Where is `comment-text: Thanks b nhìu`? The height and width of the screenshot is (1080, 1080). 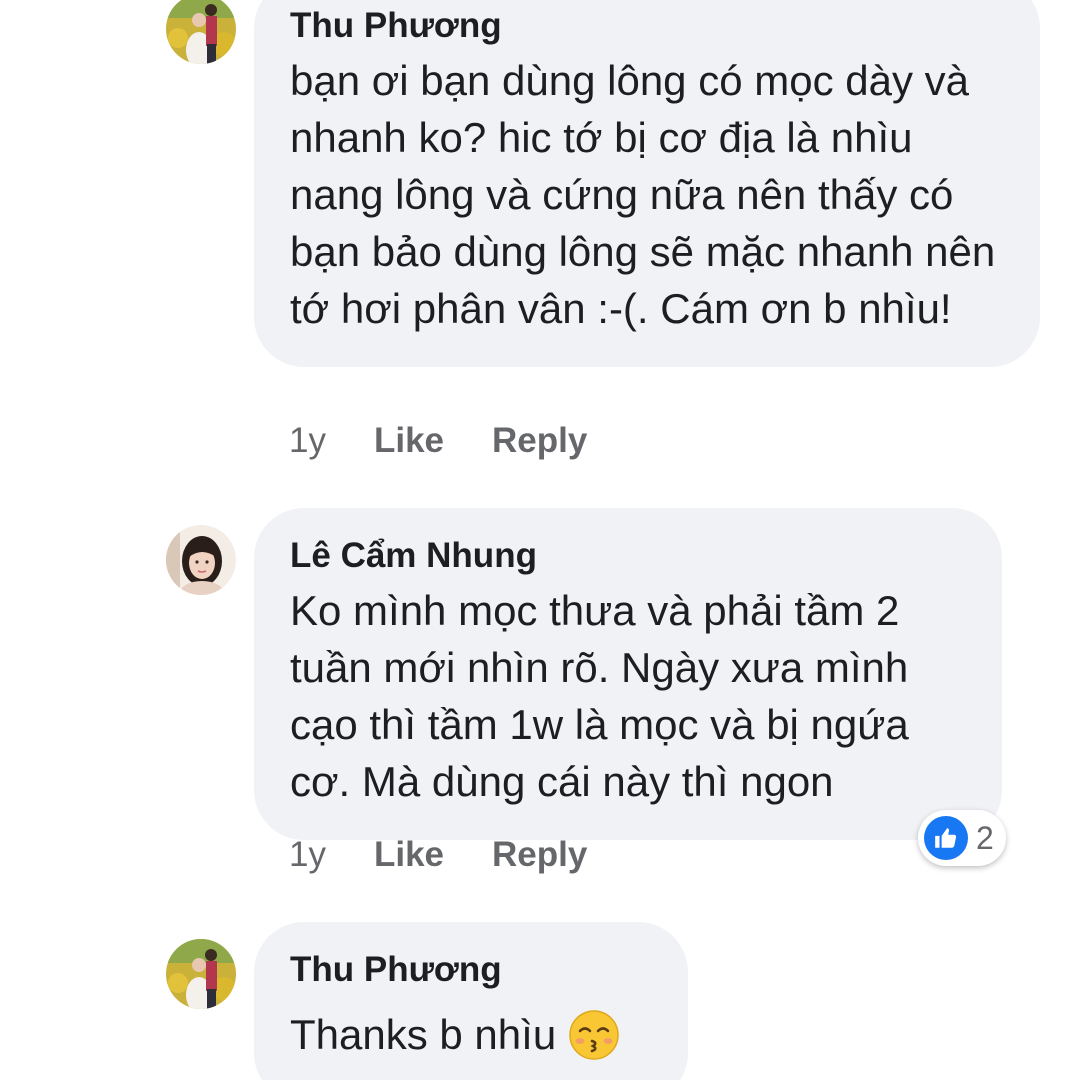 comment-text: Thanks b nhìu is located at coordinates (471, 1034).